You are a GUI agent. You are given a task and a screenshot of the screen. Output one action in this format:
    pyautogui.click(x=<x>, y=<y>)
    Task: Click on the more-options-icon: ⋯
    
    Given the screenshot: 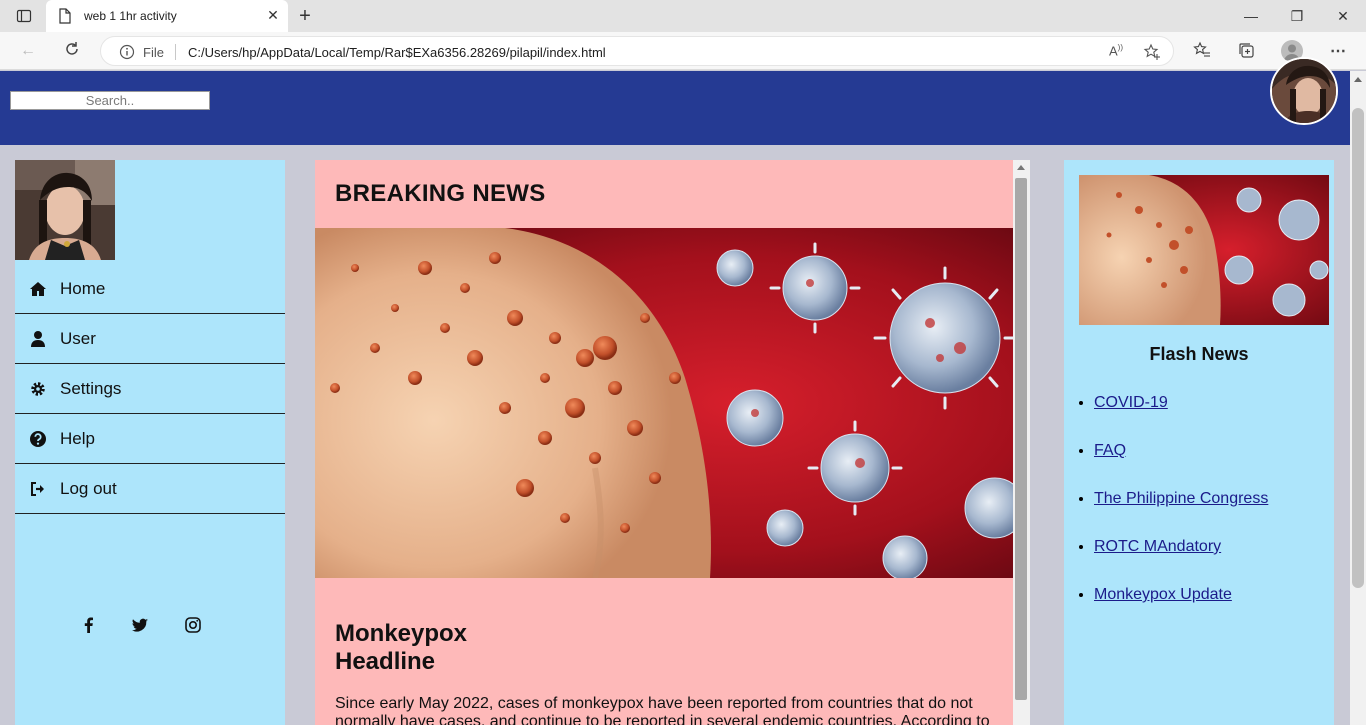 What is the action you would take?
    pyautogui.click(x=1338, y=52)
    